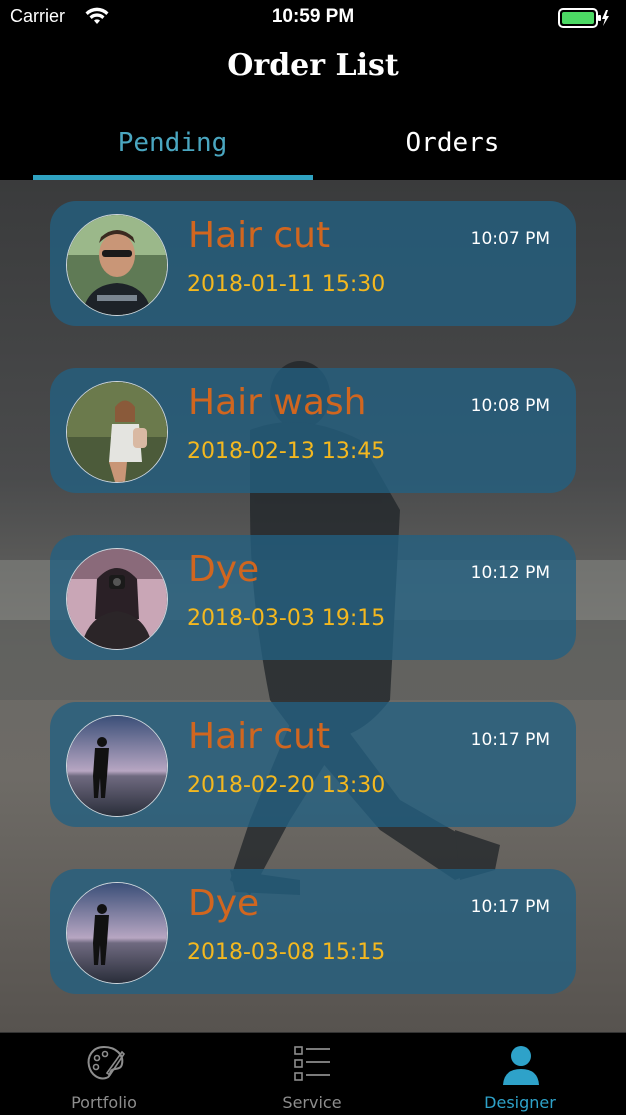  I want to click on person-icon, so click(521, 1065).